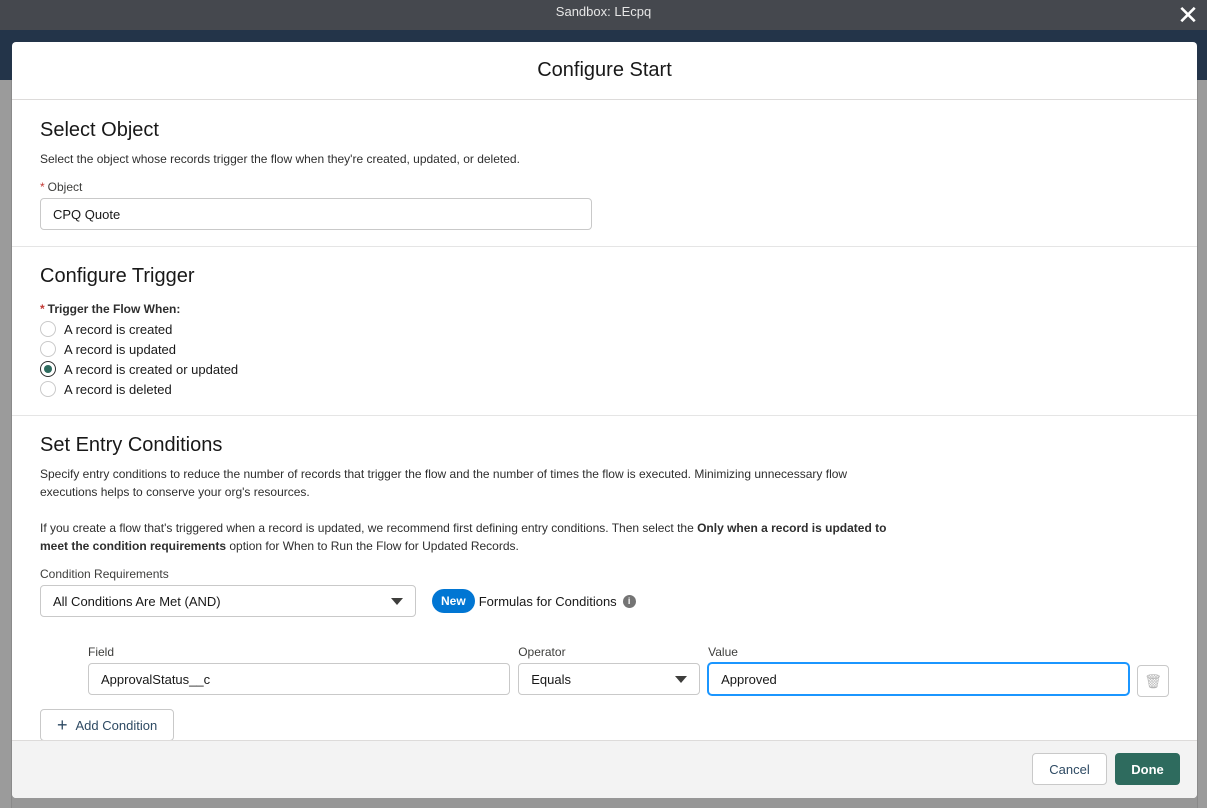 Image resolution: width=1207 pixels, height=808 pixels. I want to click on radio-button-selected, so click(48, 369).